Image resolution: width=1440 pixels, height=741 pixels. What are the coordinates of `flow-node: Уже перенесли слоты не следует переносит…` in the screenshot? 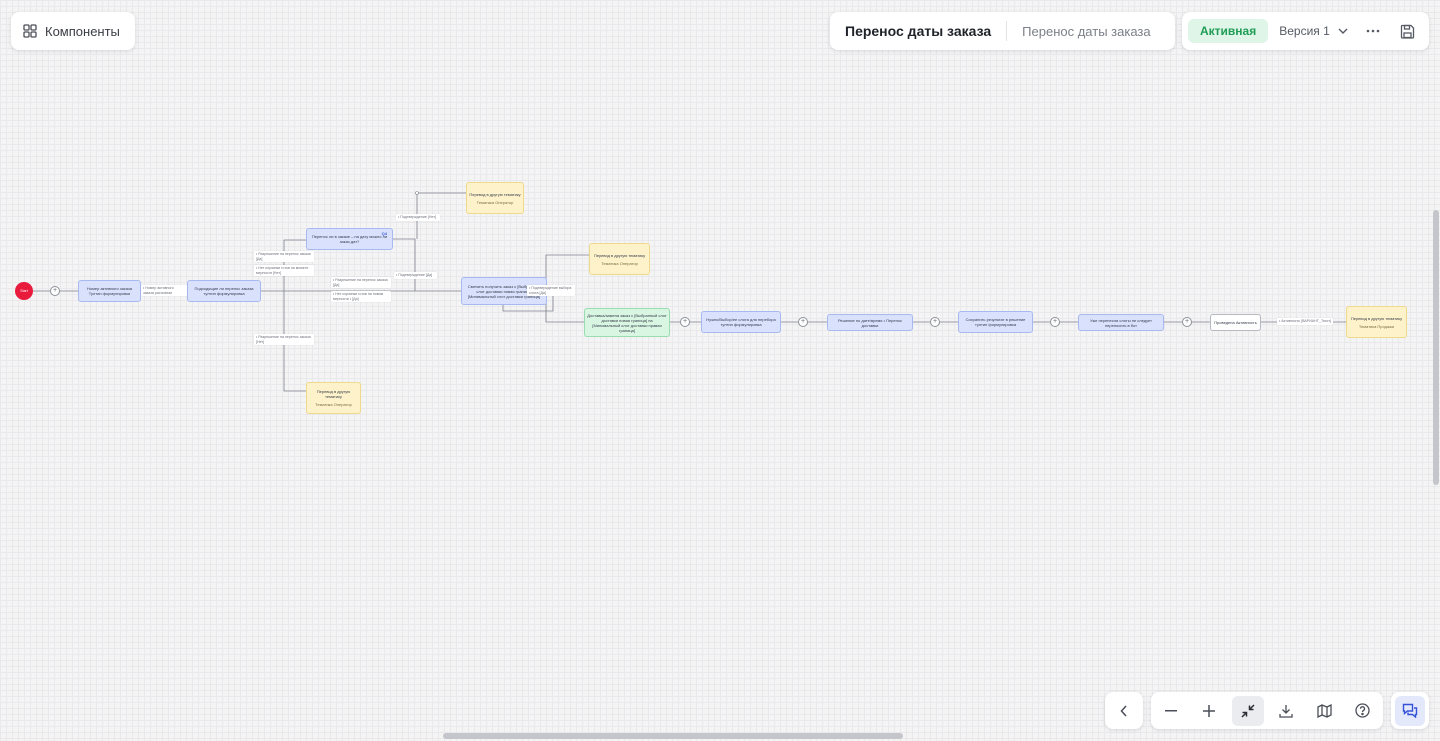 It's located at (1121, 322).